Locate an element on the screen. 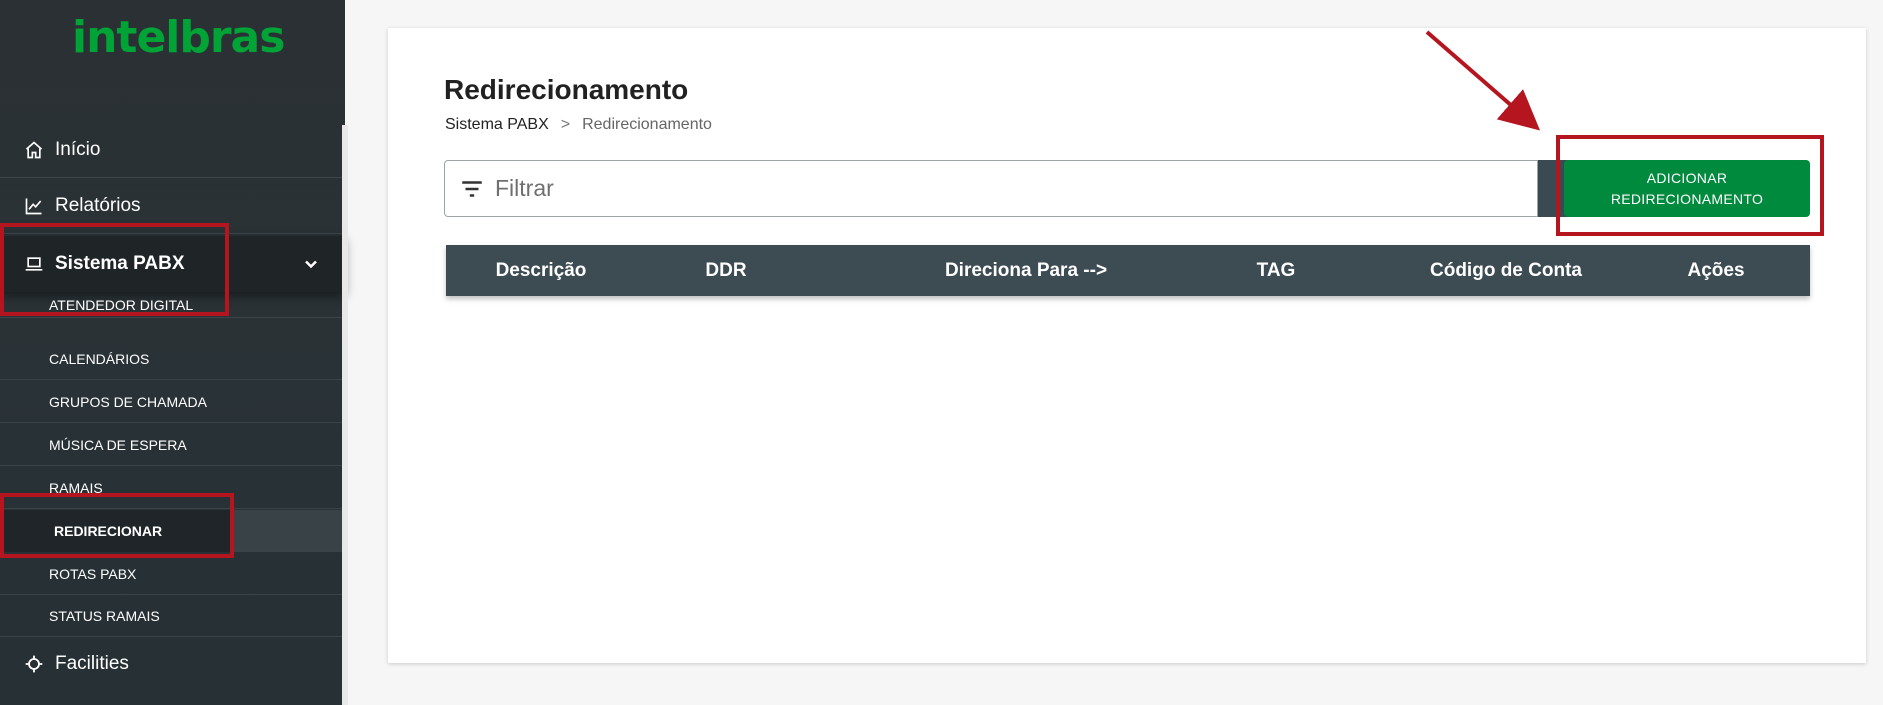 The height and width of the screenshot is (705, 1883). home-icon is located at coordinates (34, 150).